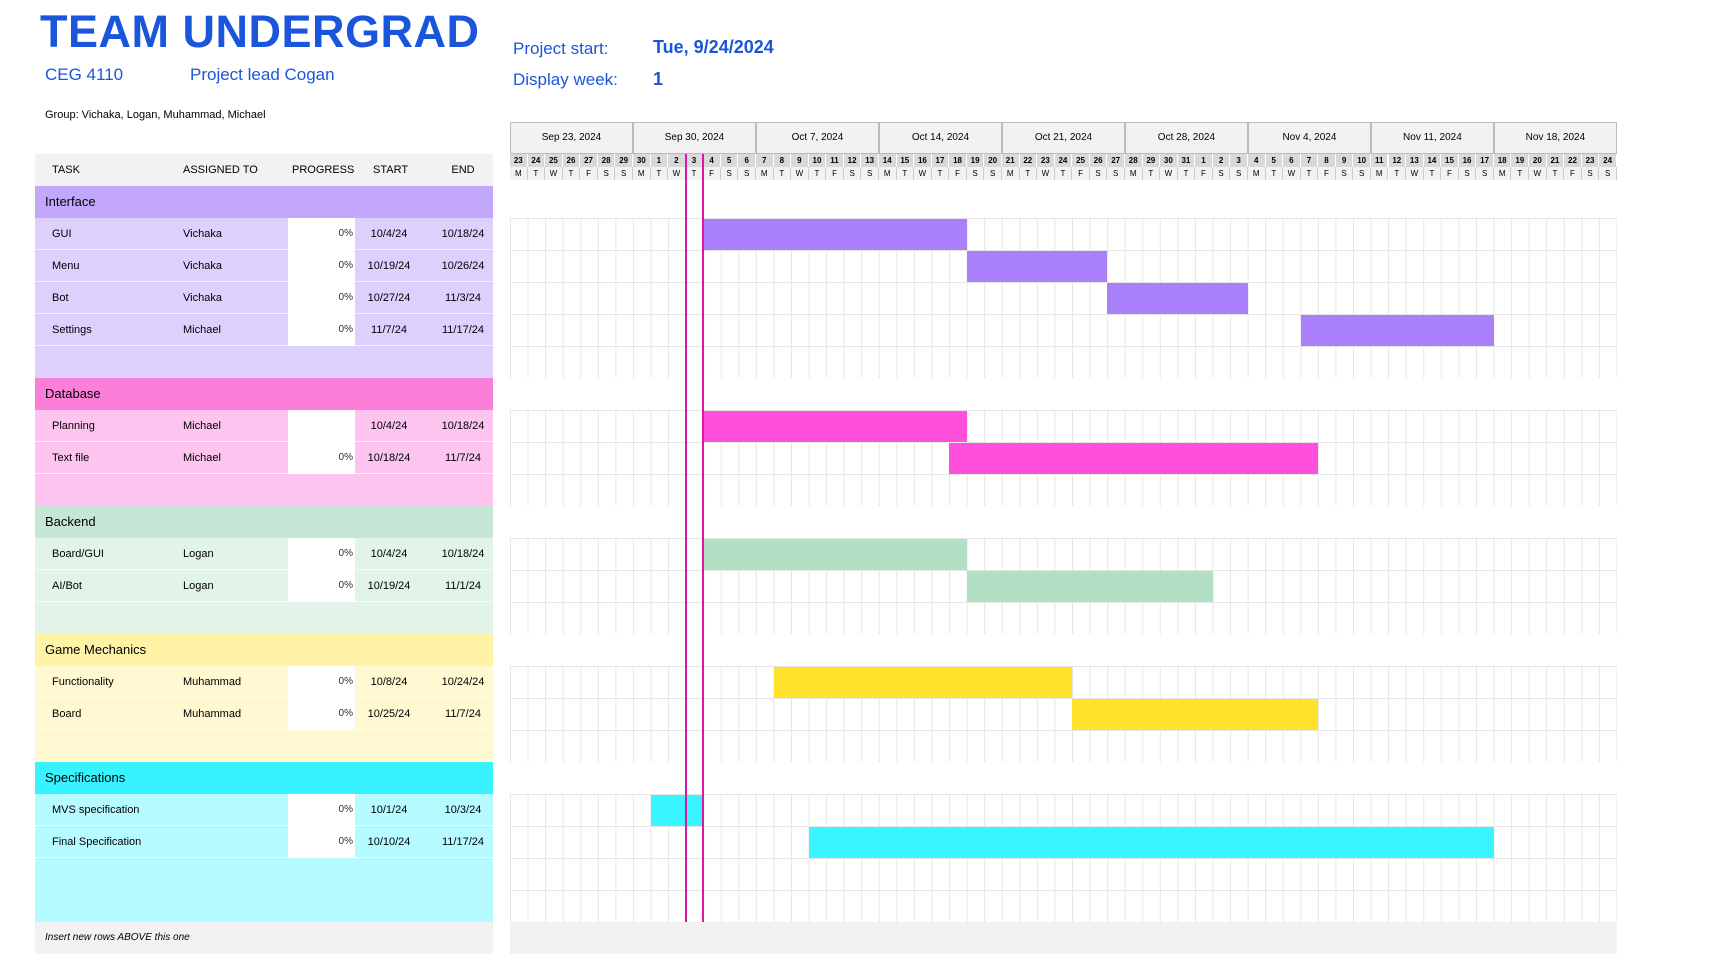 Image resolution: width=1711 pixels, height=954 pixels. I want to click on section-header: Backend, so click(264, 522).